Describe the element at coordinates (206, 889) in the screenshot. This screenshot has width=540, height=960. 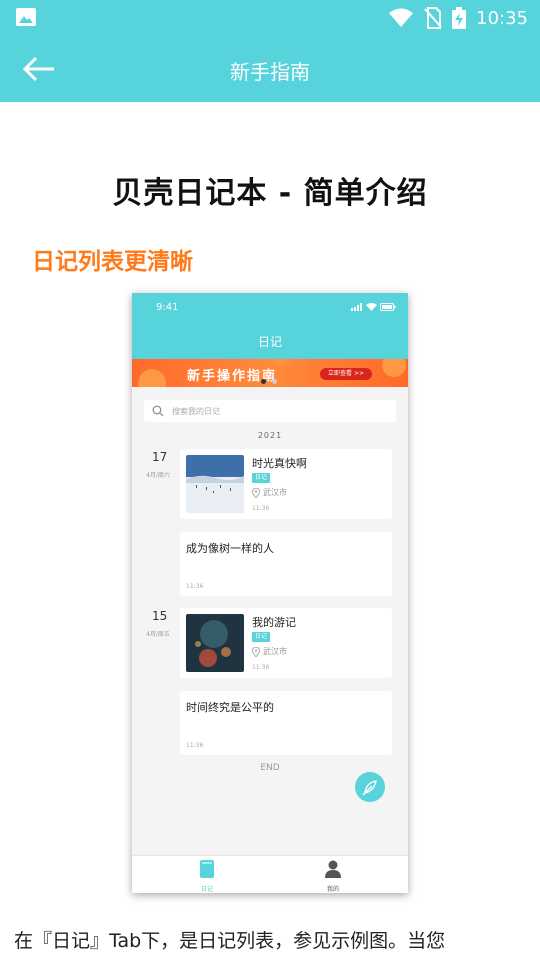
I see `tab-label: 日记` at that location.